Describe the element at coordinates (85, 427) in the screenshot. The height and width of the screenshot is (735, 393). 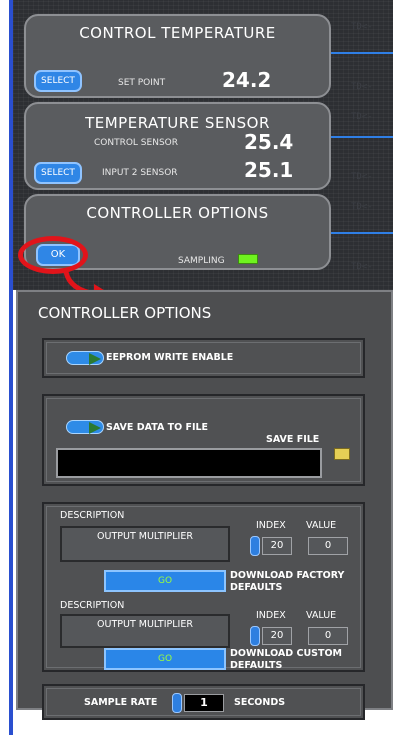
I see `save-data-toggle` at that location.